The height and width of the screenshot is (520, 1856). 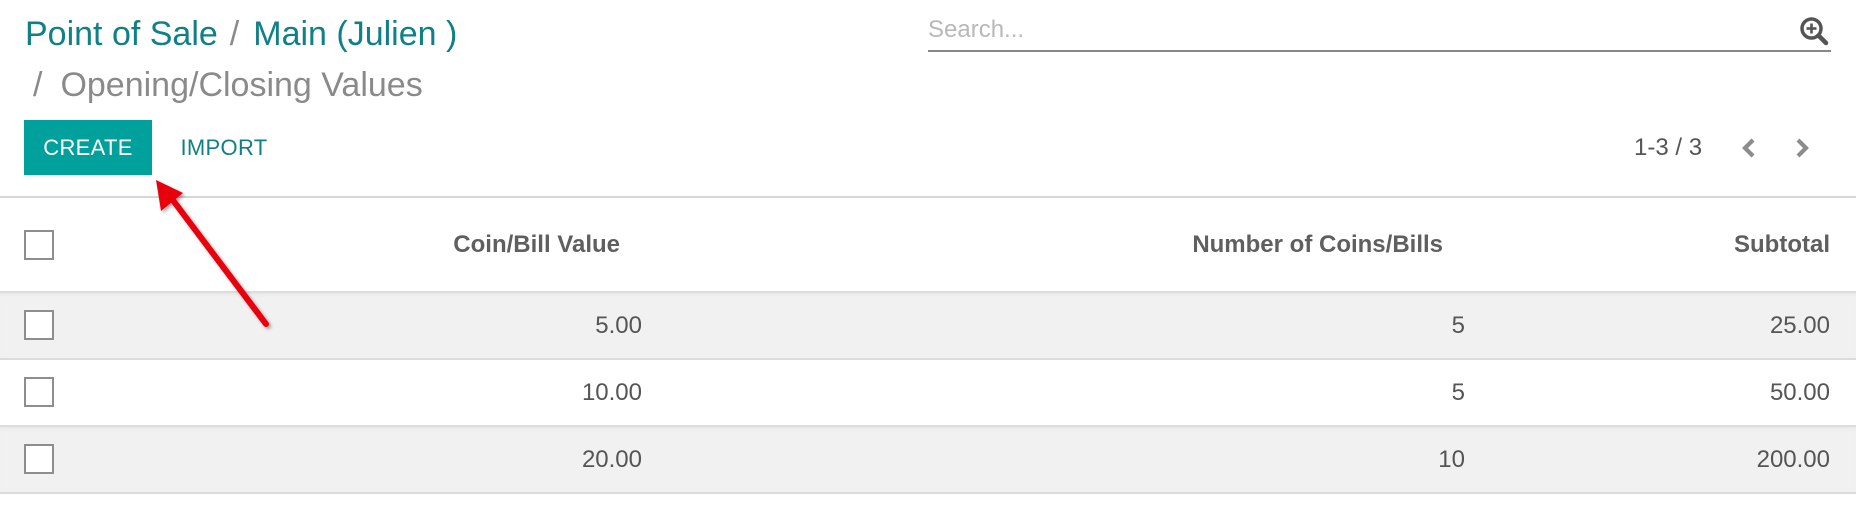 I want to click on breadcrumb-current-line: / Opening/Closing Values, so click(x=228, y=85).